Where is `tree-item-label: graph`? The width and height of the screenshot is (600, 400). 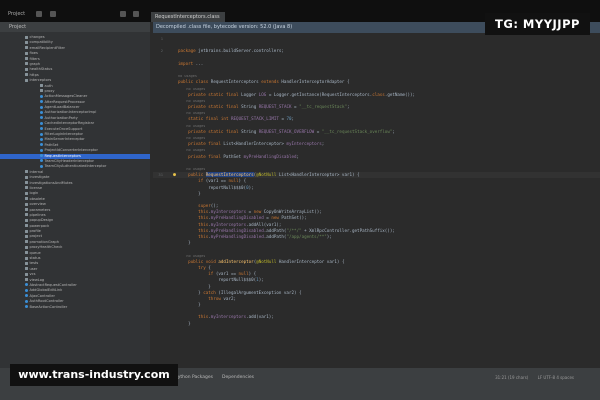 tree-item-label: graph is located at coordinates (35, 63).